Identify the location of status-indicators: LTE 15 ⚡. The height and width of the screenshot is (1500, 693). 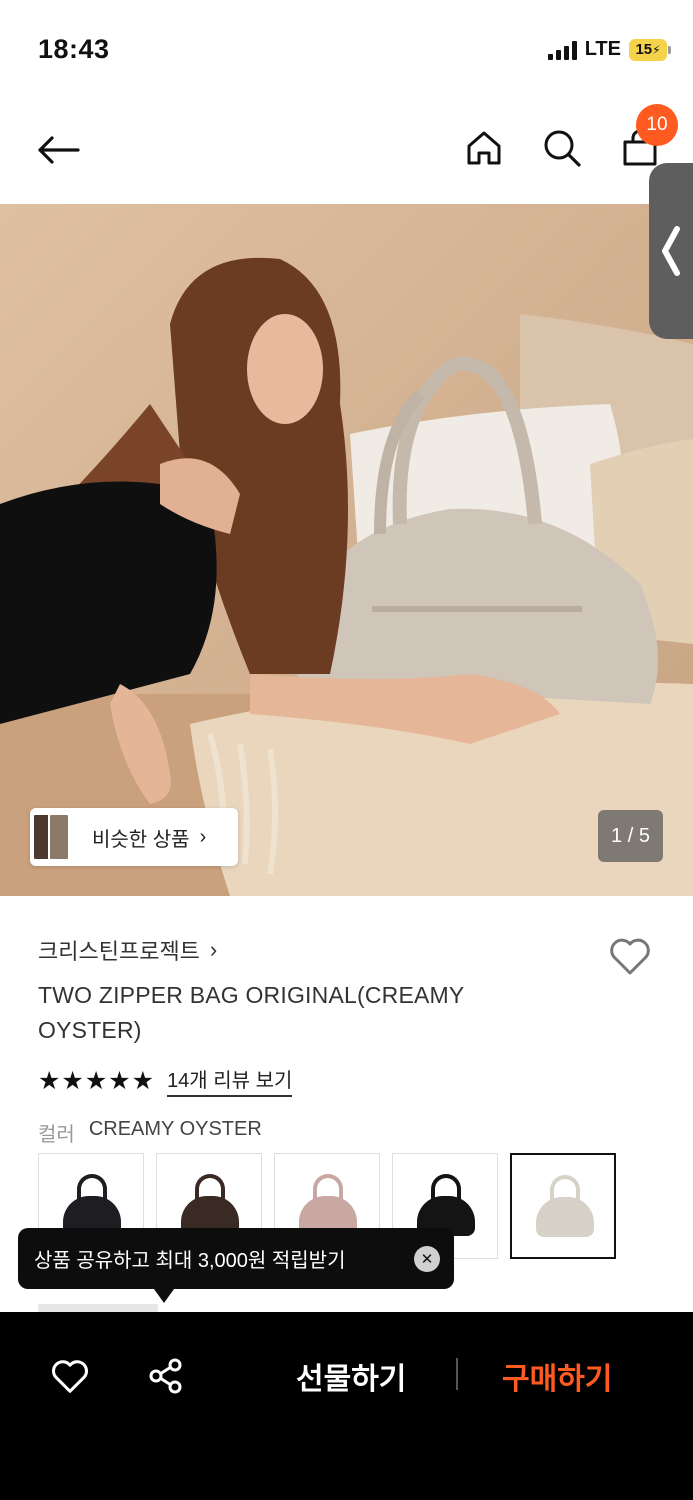
(609, 49).